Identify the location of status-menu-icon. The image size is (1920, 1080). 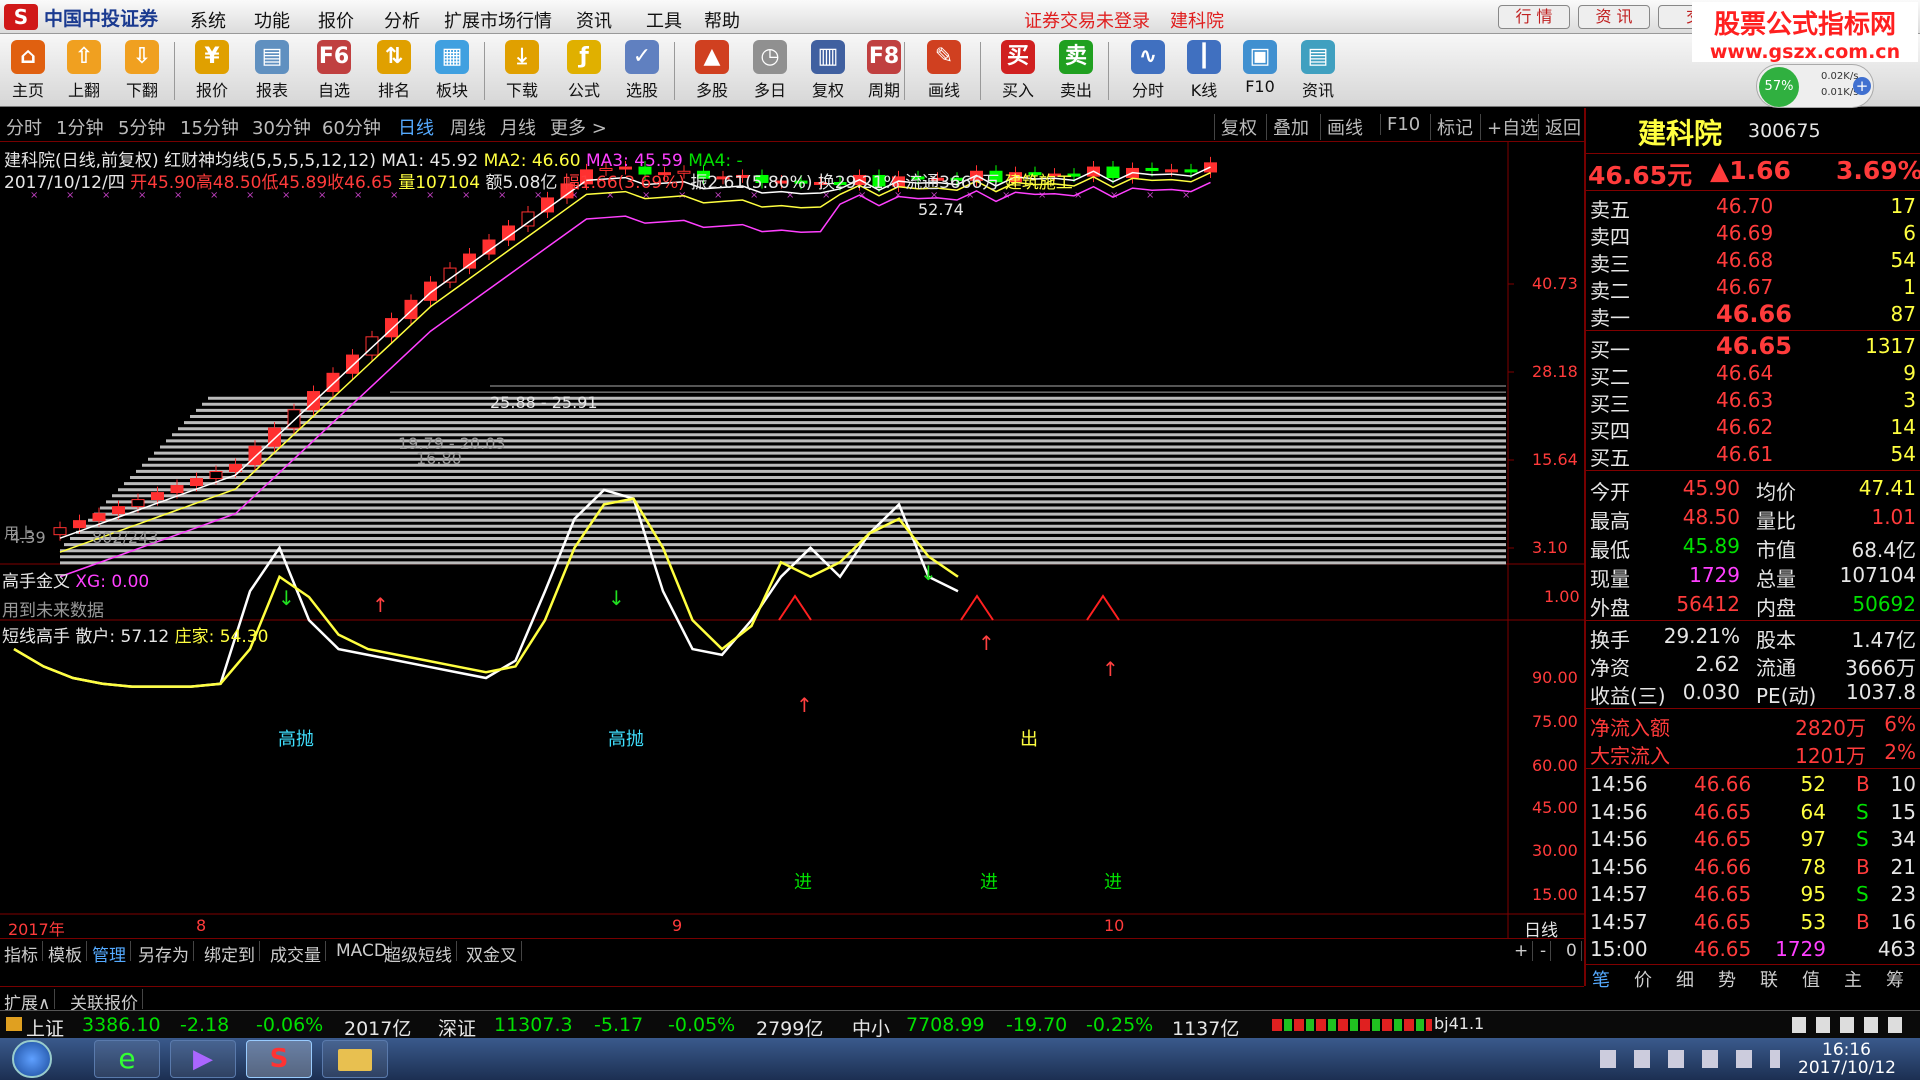
(14, 1024).